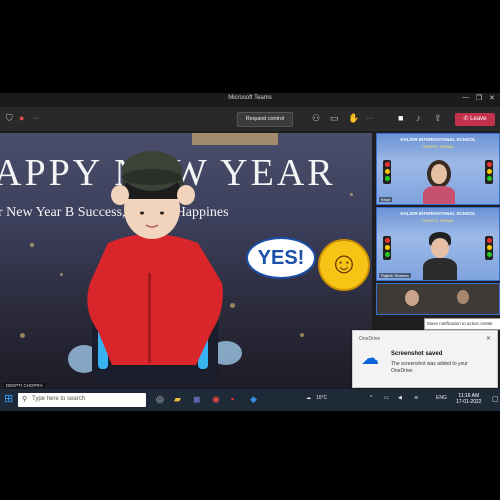 Image resolution: width=500 pixels, height=500 pixels. I want to click on toast-app-name: OneDrive, so click(370, 339).